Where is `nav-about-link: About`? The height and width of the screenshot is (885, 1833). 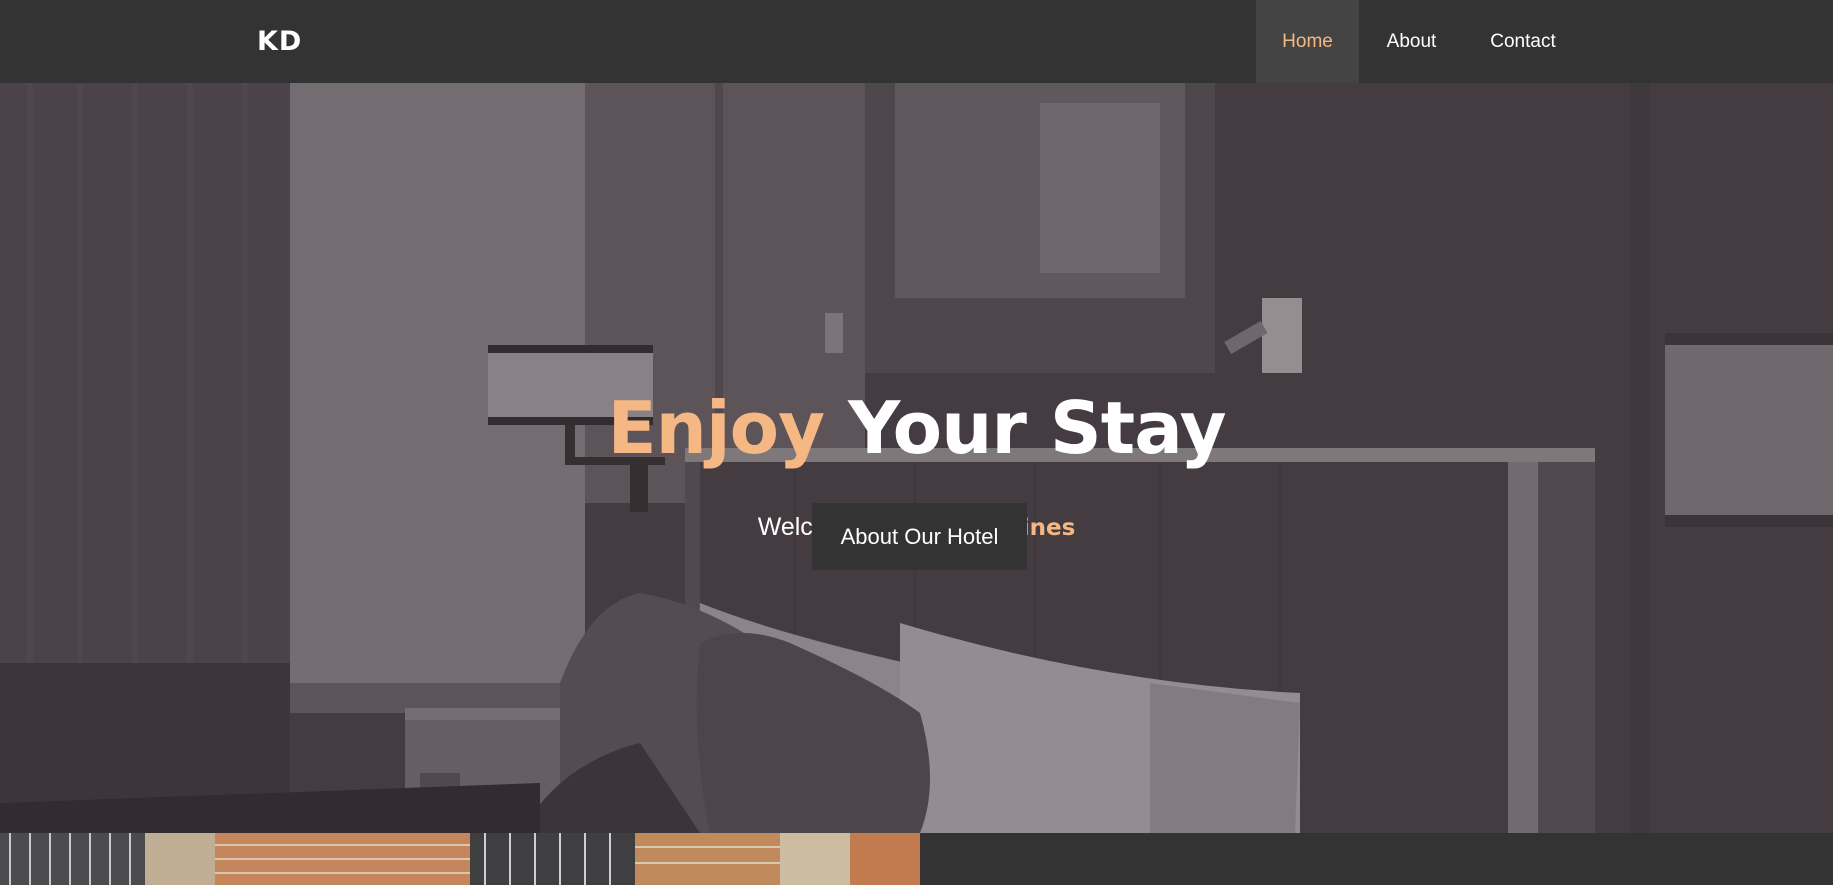 nav-about-link: About is located at coordinates (1411, 41).